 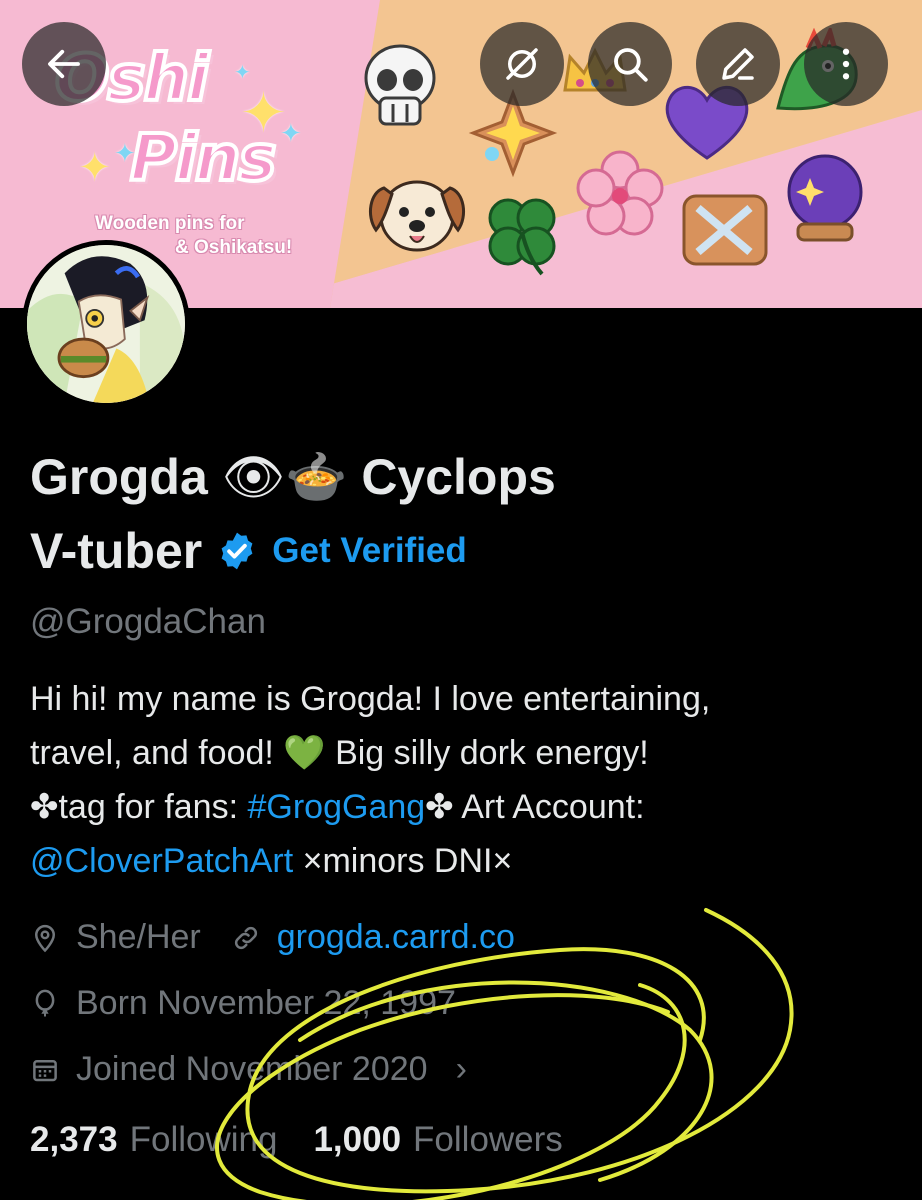 I want to click on hashtag-link: #GrogGang, so click(x=336, y=807).